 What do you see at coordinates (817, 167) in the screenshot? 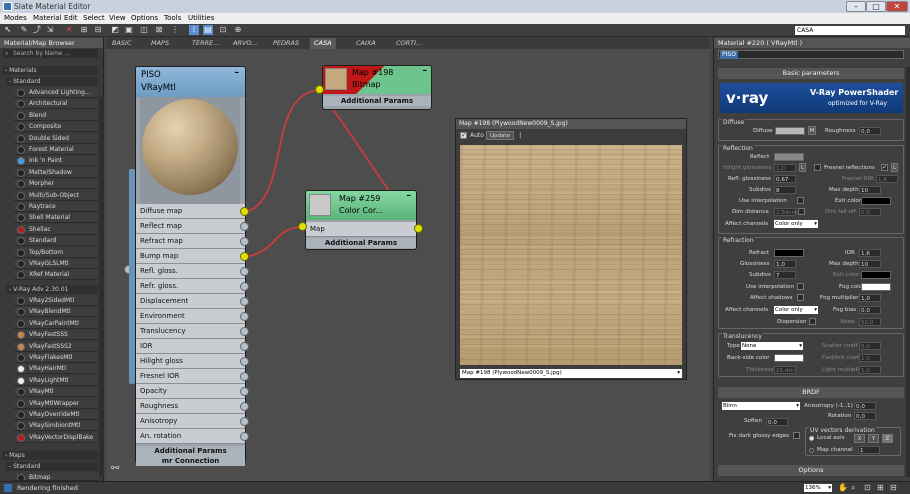
I see `fresnel-checkbox` at bounding box center [817, 167].